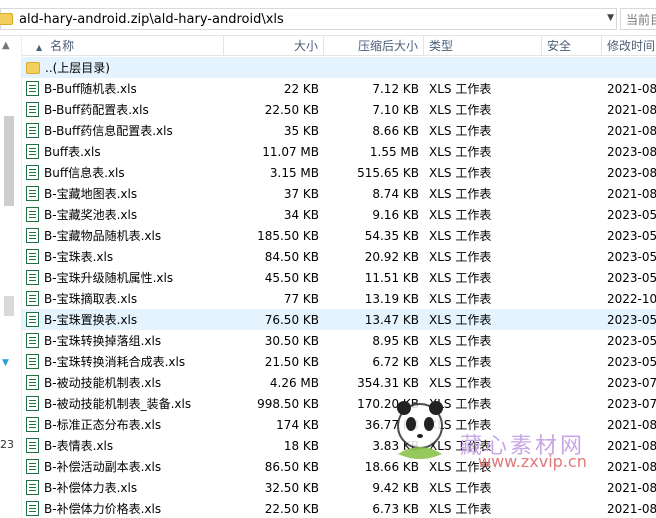 The height and width of the screenshot is (518, 656). Describe the element at coordinates (301, 214) in the screenshot. I see `file-size: 34 KB` at that location.